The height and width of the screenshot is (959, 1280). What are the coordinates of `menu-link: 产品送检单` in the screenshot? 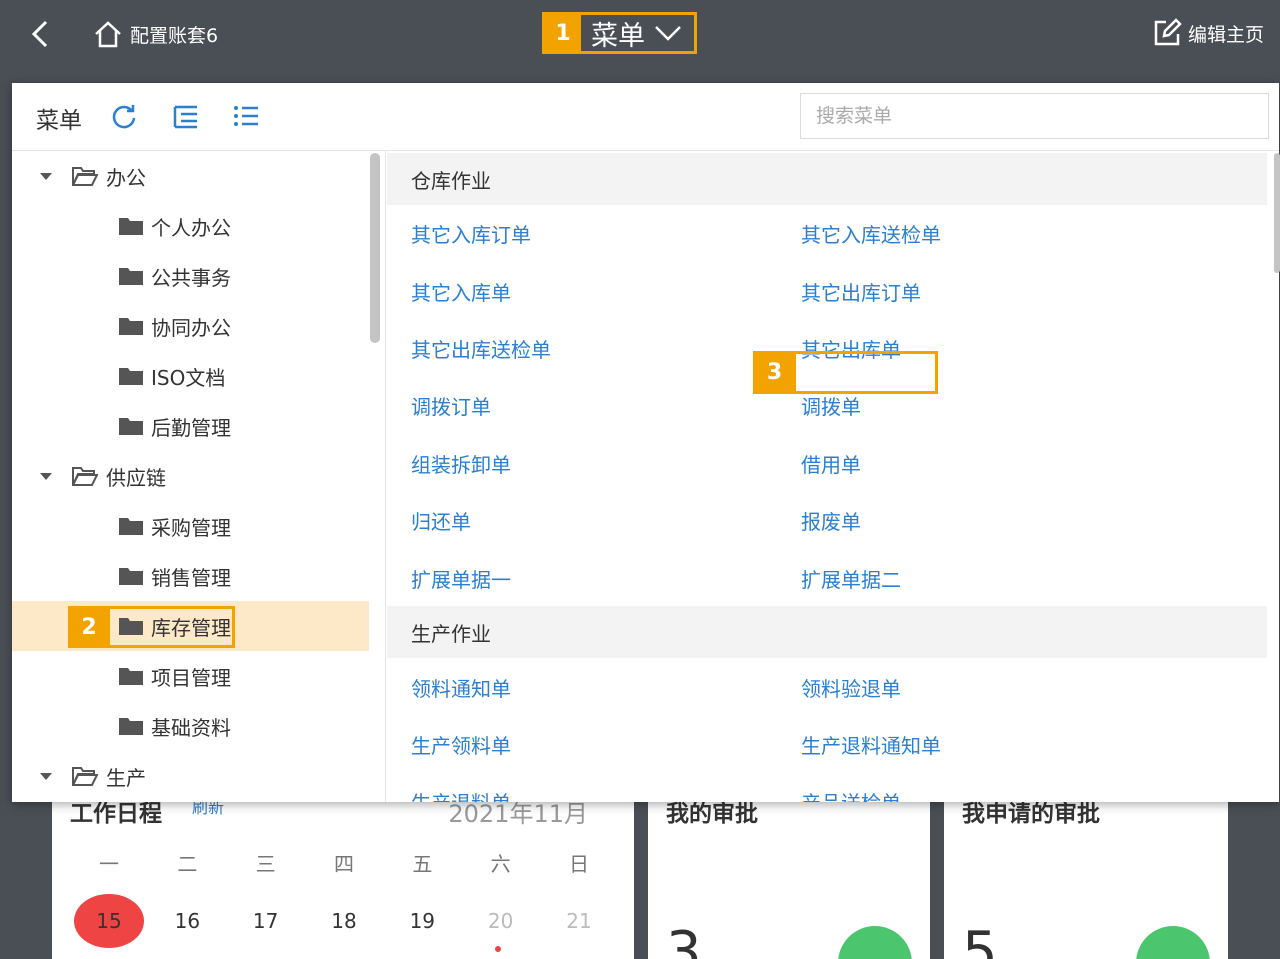 It's located at (851, 794).